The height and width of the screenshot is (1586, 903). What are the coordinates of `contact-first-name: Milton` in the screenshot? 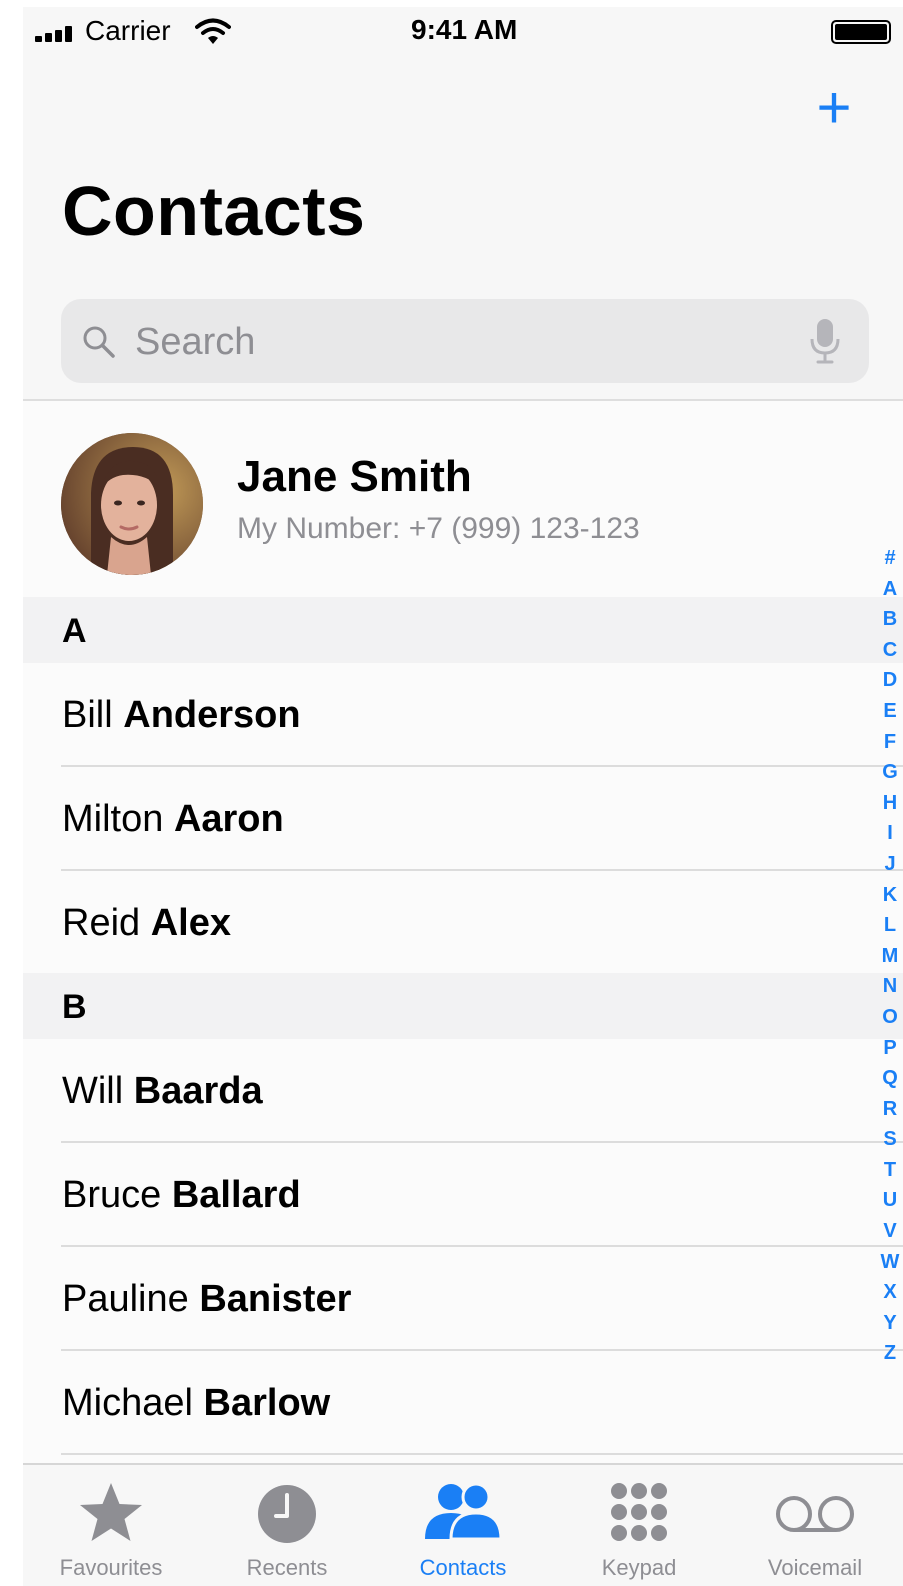 It's located at (113, 819).